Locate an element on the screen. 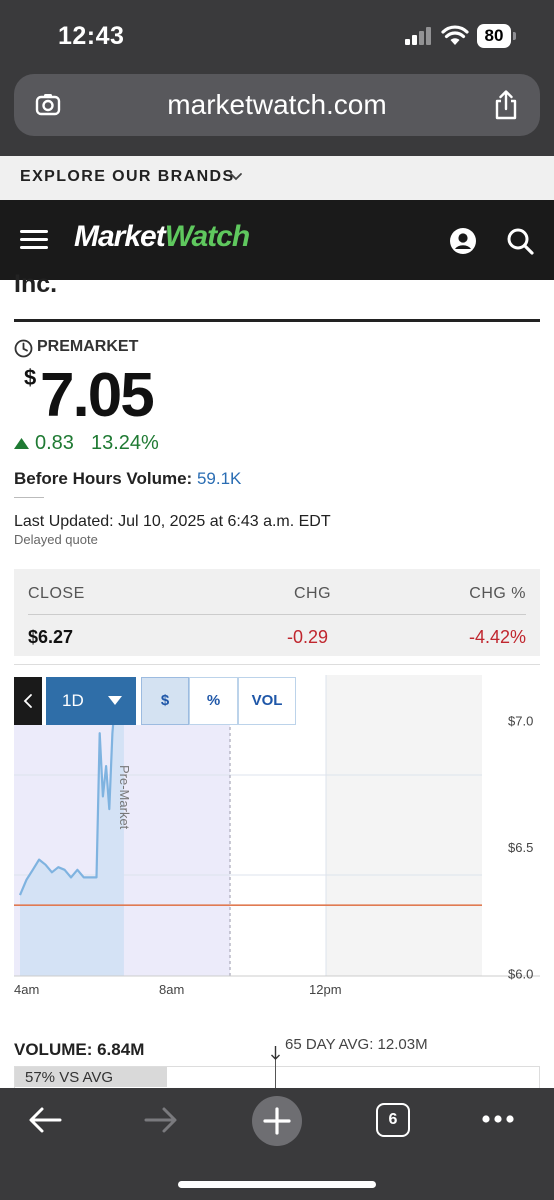 This screenshot has height=1200, width=554. chevron-down-icon is located at coordinates (236, 177).